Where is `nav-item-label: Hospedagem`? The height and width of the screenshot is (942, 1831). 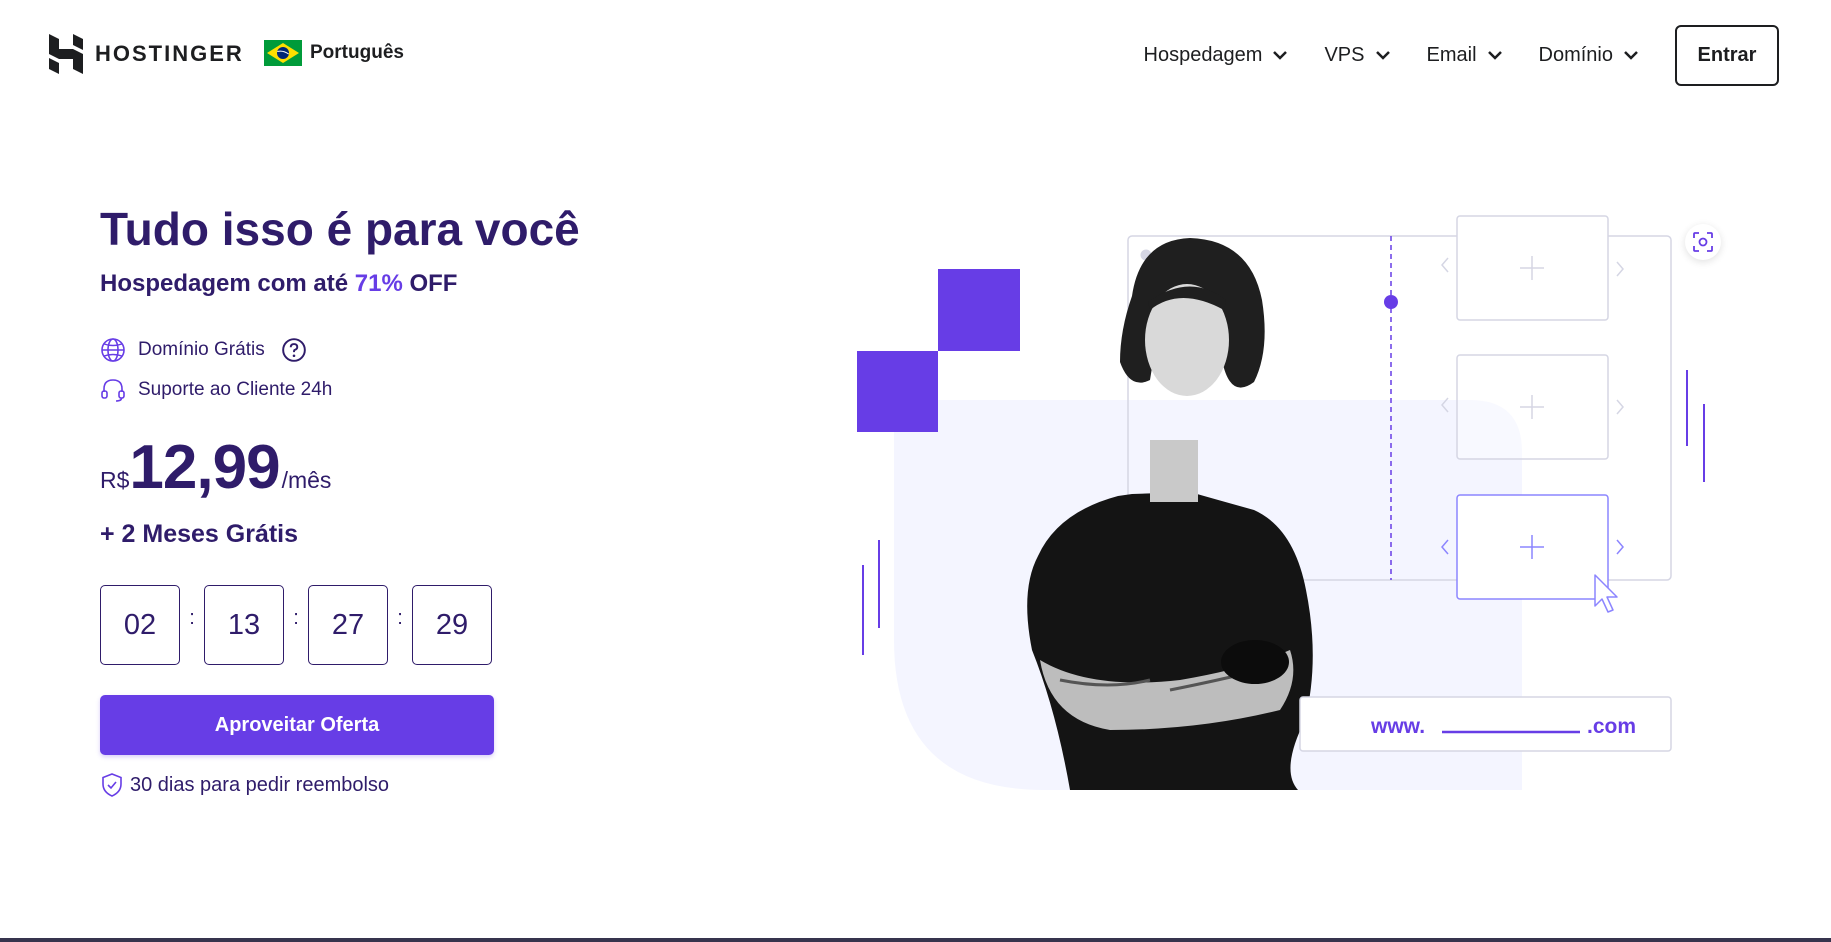 nav-item-label: Hospedagem is located at coordinates (1203, 54).